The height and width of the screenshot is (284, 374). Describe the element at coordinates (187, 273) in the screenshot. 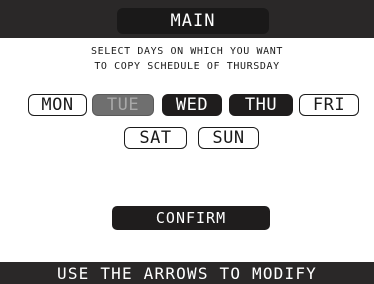

I see `footer-hint: USE THE ARROWS TO MODIFY` at that location.